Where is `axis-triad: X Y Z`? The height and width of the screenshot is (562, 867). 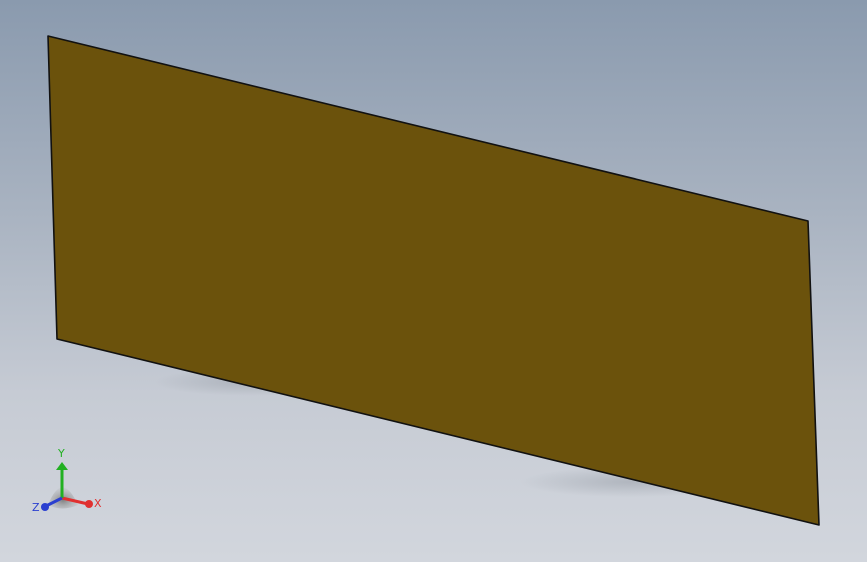 axis-triad: X Y Z is located at coordinates (67, 480).